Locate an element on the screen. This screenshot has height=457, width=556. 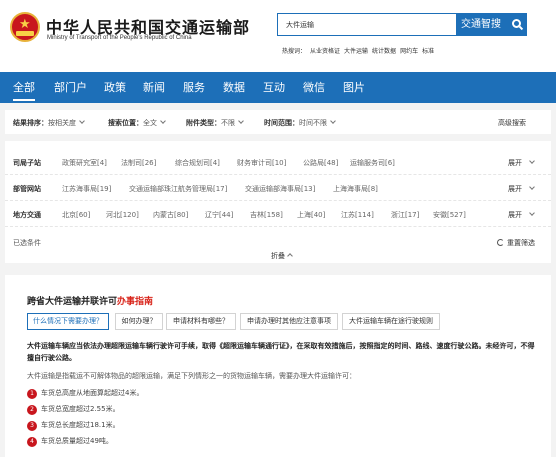
nav-item-interact: 互动 is located at coordinates (274, 87).